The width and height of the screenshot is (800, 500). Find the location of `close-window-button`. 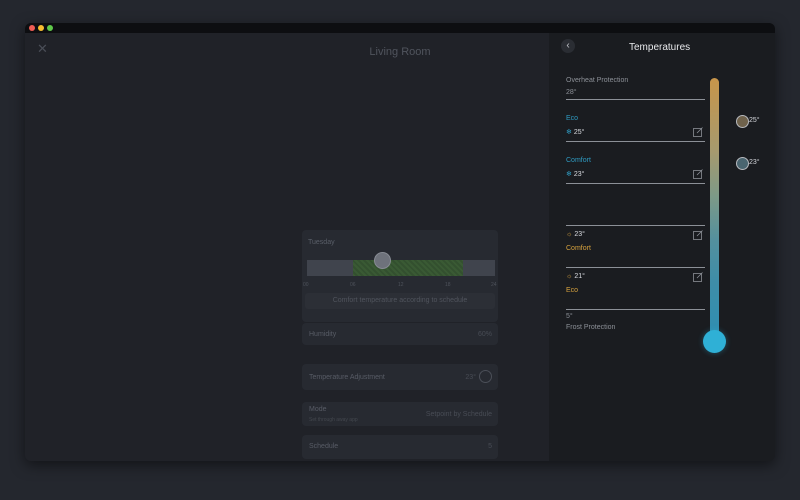

close-window-button is located at coordinates (32, 28).